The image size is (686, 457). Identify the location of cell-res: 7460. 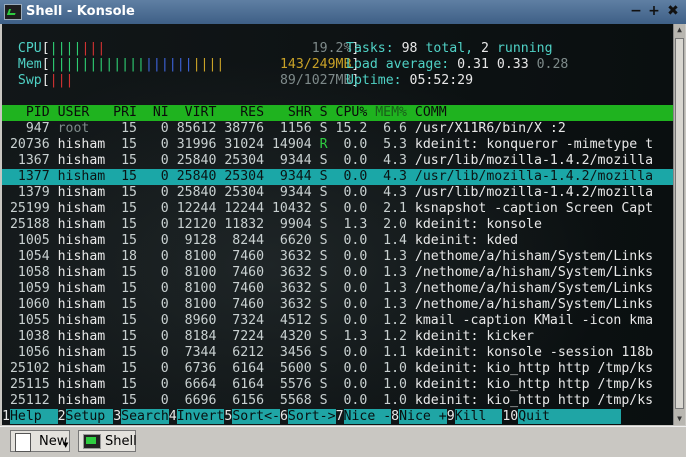
(240, 256).